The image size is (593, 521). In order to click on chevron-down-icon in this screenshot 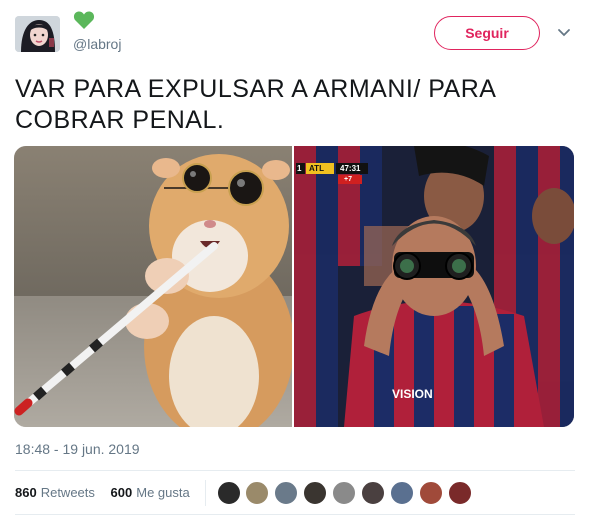, I will do `click(564, 33)`.